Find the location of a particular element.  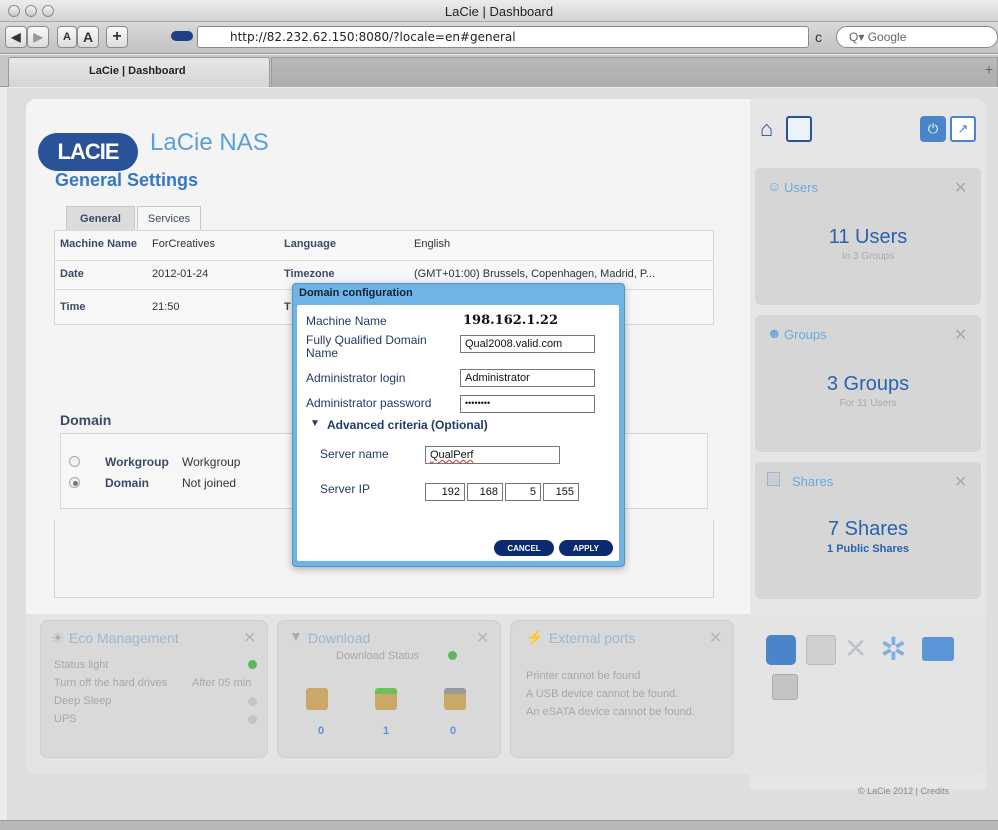

search-input: Q▾ Google is located at coordinates (917, 37).